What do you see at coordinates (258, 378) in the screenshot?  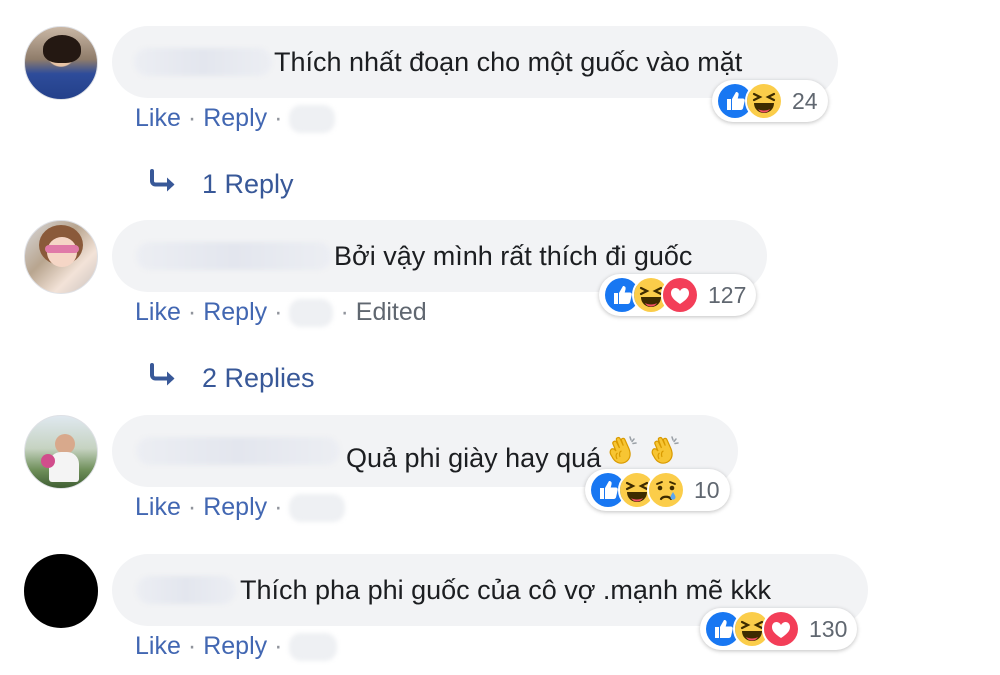 I see `replies-count-label: 2 Replies` at bounding box center [258, 378].